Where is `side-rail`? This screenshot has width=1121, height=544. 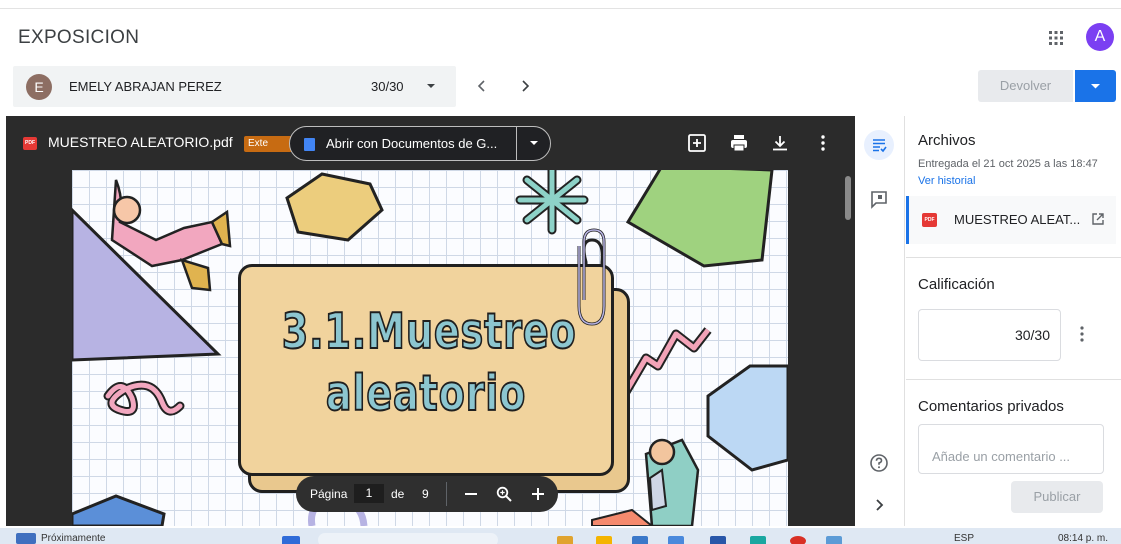
side-rail is located at coordinates (880, 321).